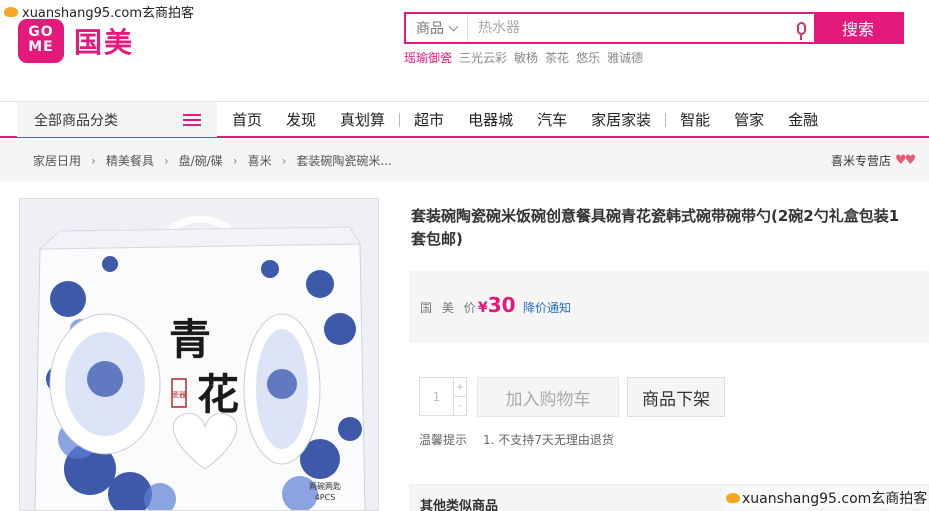 This screenshot has width=929, height=511. Describe the element at coordinates (362, 119) in the screenshot. I see `nav-item-deals: 真划算` at that location.